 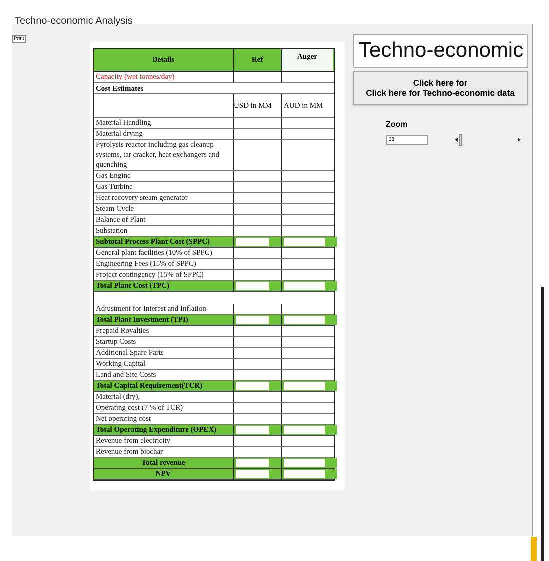 I want to click on zoom-label: Zoom, so click(x=397, y=125).